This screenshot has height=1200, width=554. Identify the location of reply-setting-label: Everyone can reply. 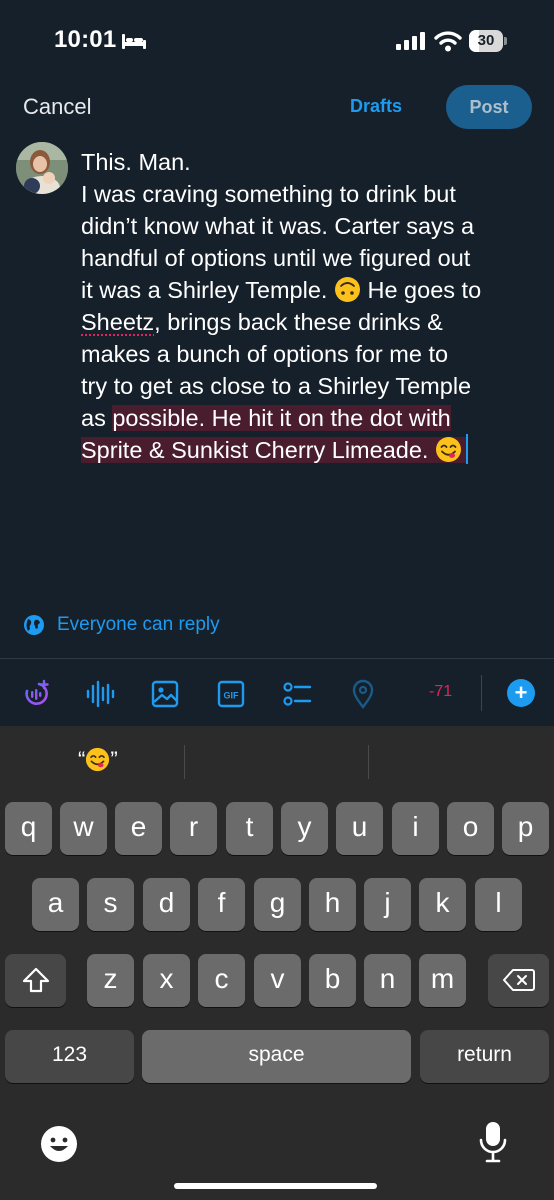
(138, 624).